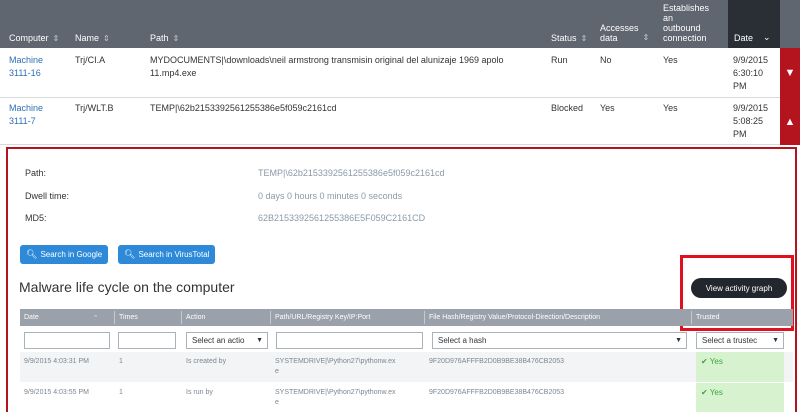 The width and height of the screenshot is (800, 412). I want to click on accesses-data-value: Yes, so click(607, 108).